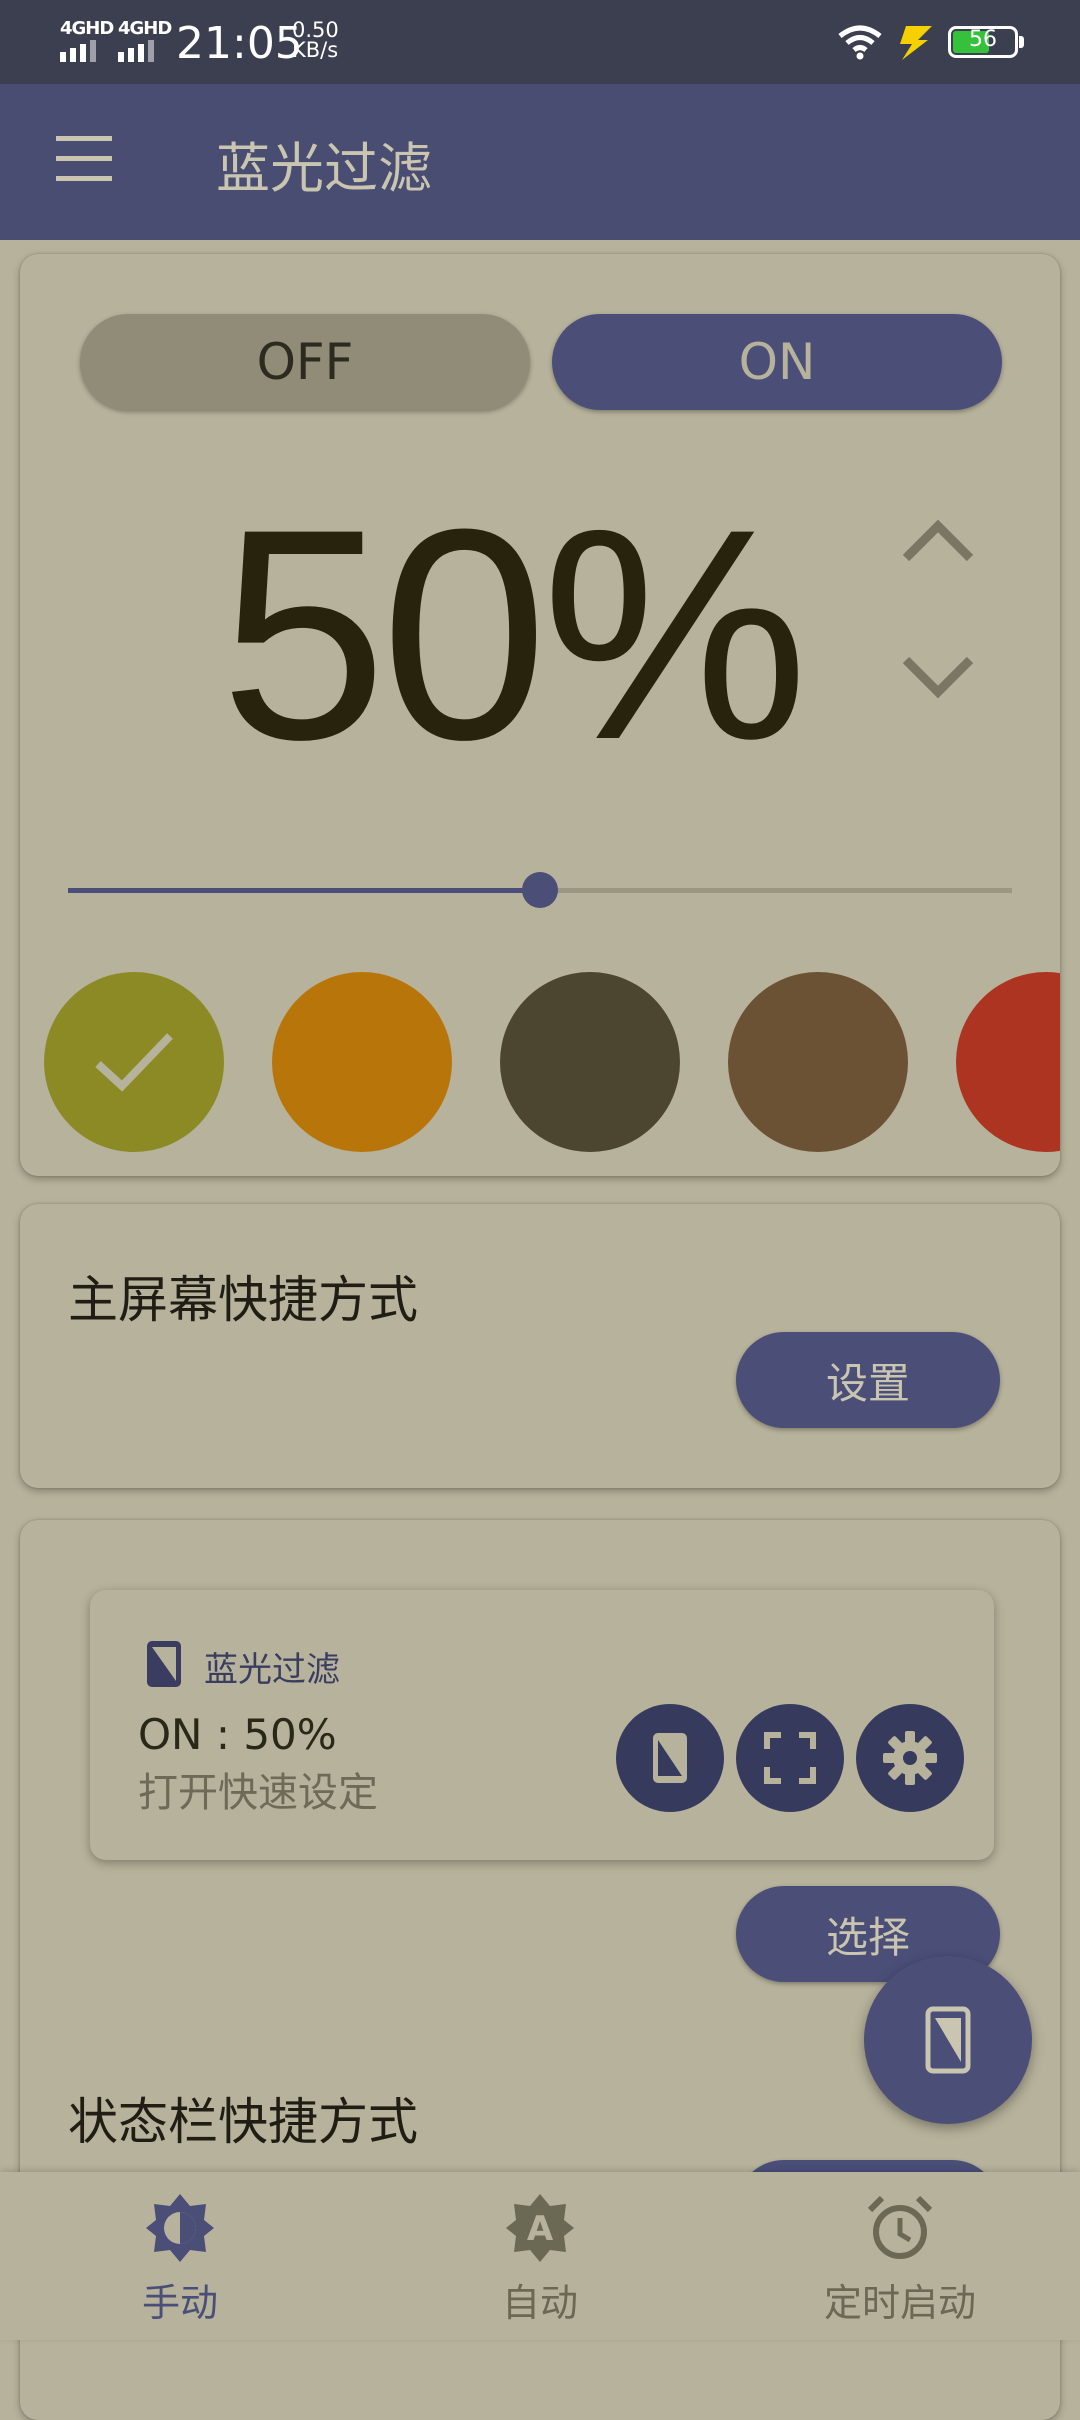  I want to click on charging-bolt-icon, so click(916, 43).